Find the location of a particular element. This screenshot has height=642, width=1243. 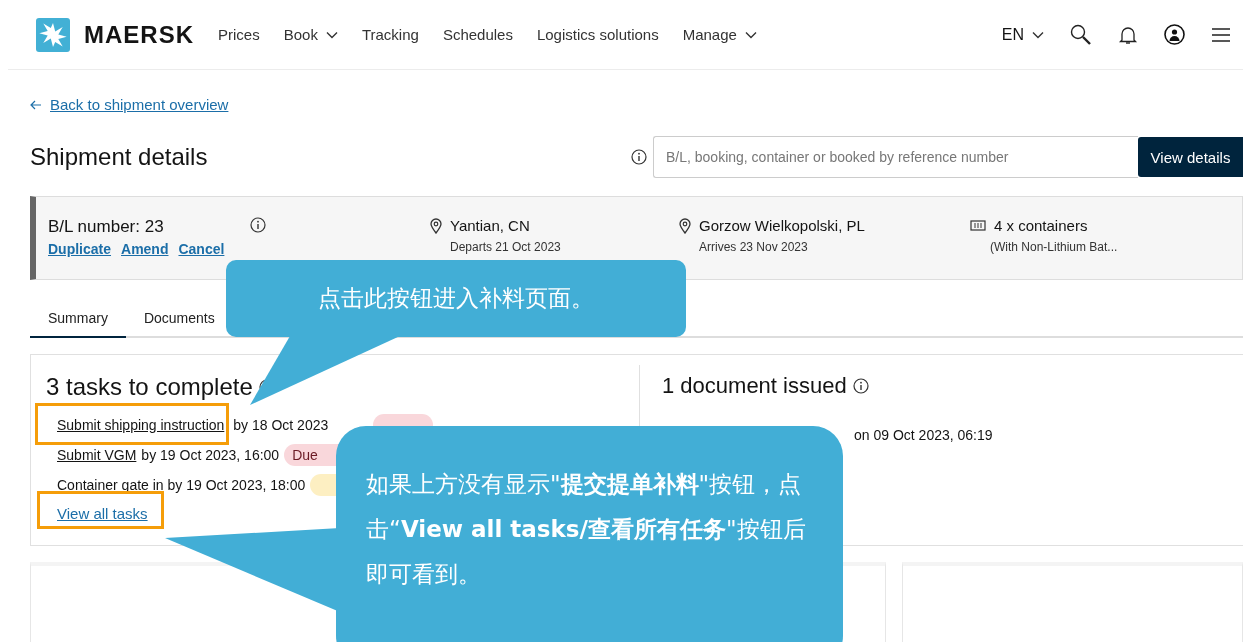

container-icon is located at coordinates (978, 225).